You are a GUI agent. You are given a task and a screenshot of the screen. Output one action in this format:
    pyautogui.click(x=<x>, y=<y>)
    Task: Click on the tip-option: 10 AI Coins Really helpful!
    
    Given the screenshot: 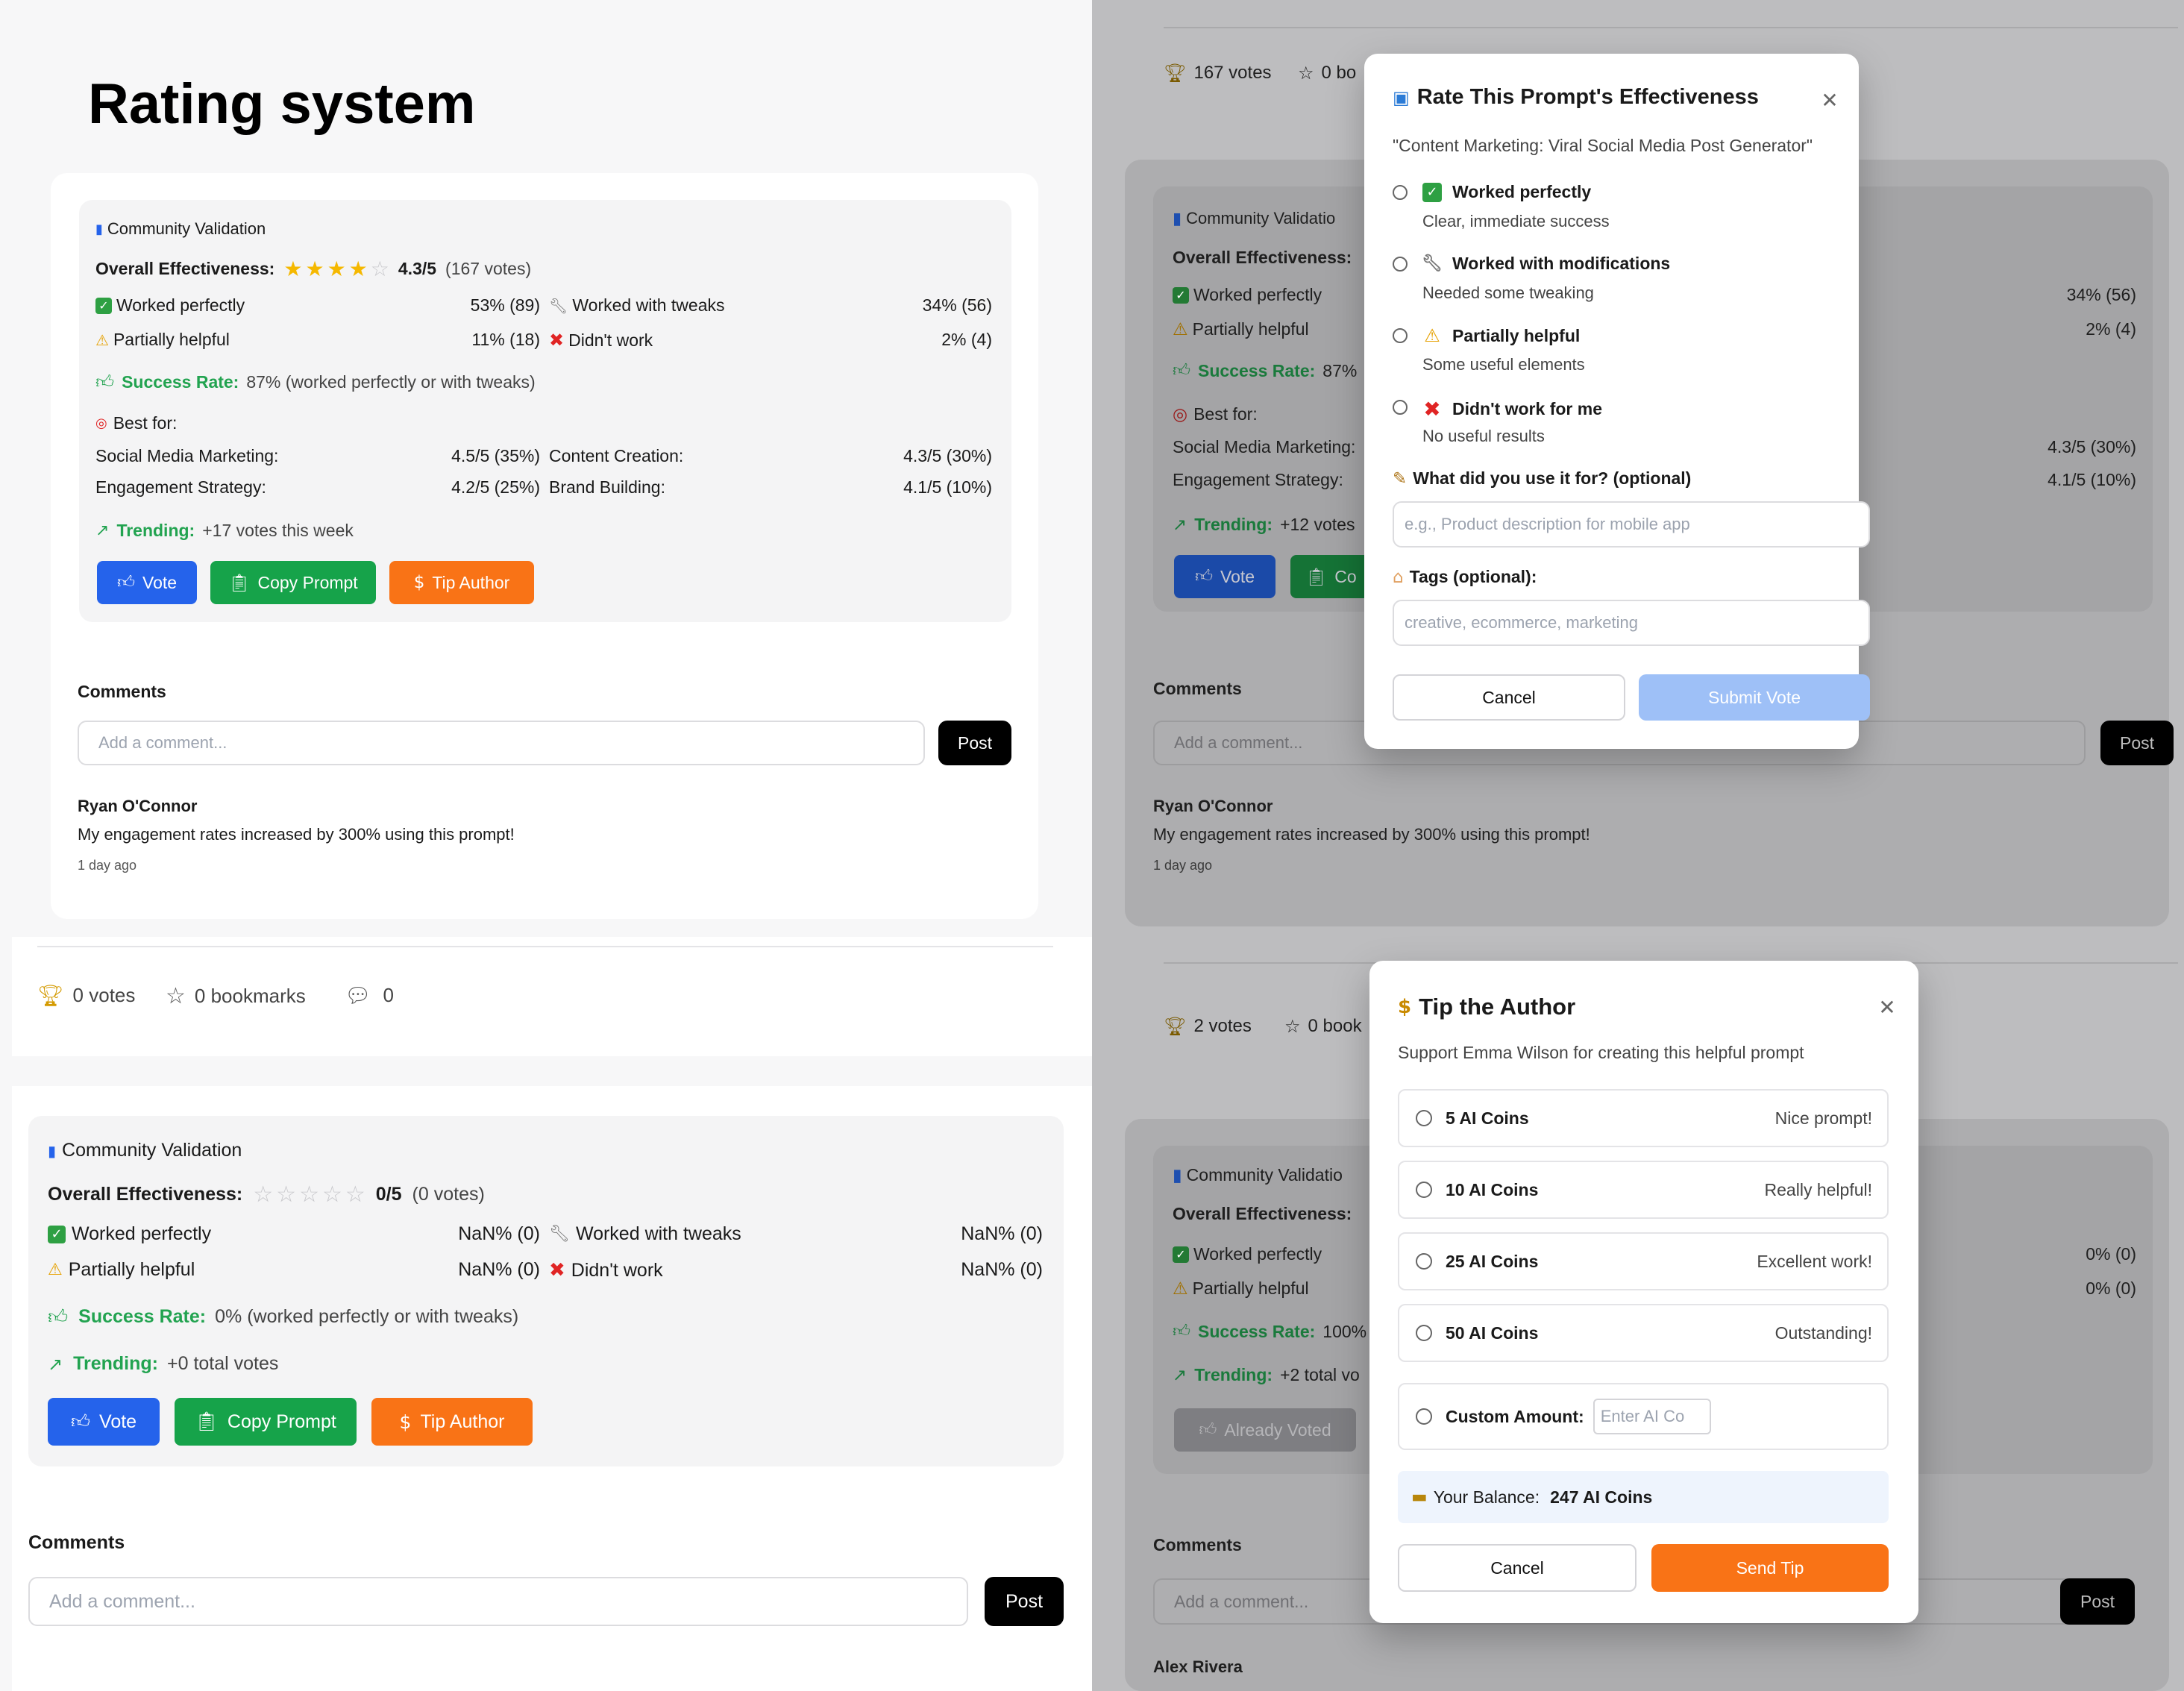 What is the action you would take?
    pyautogui.click(x=1644, y=1190)
    